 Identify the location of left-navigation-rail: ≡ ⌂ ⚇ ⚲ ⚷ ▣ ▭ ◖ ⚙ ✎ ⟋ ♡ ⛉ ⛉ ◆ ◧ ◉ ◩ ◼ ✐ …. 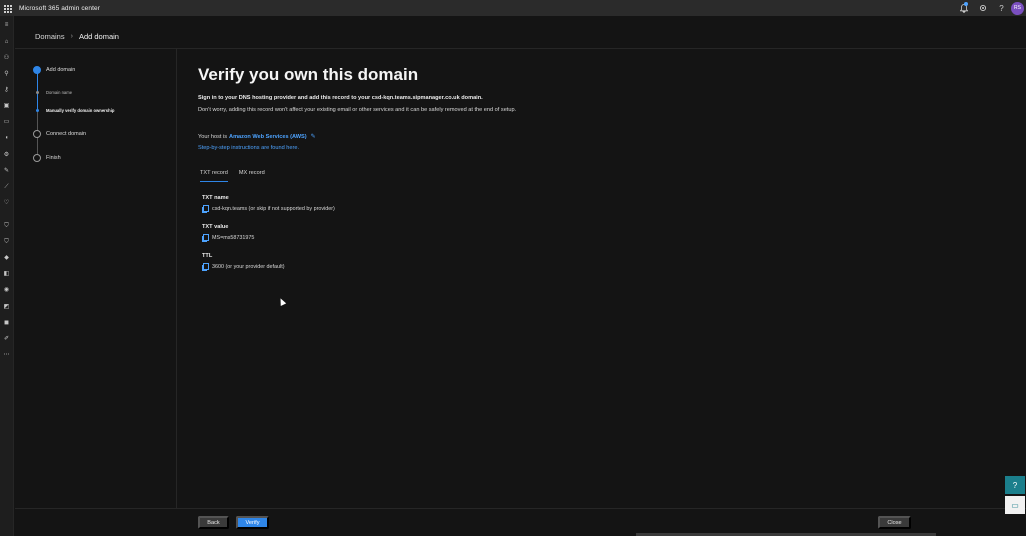
(7, 276).